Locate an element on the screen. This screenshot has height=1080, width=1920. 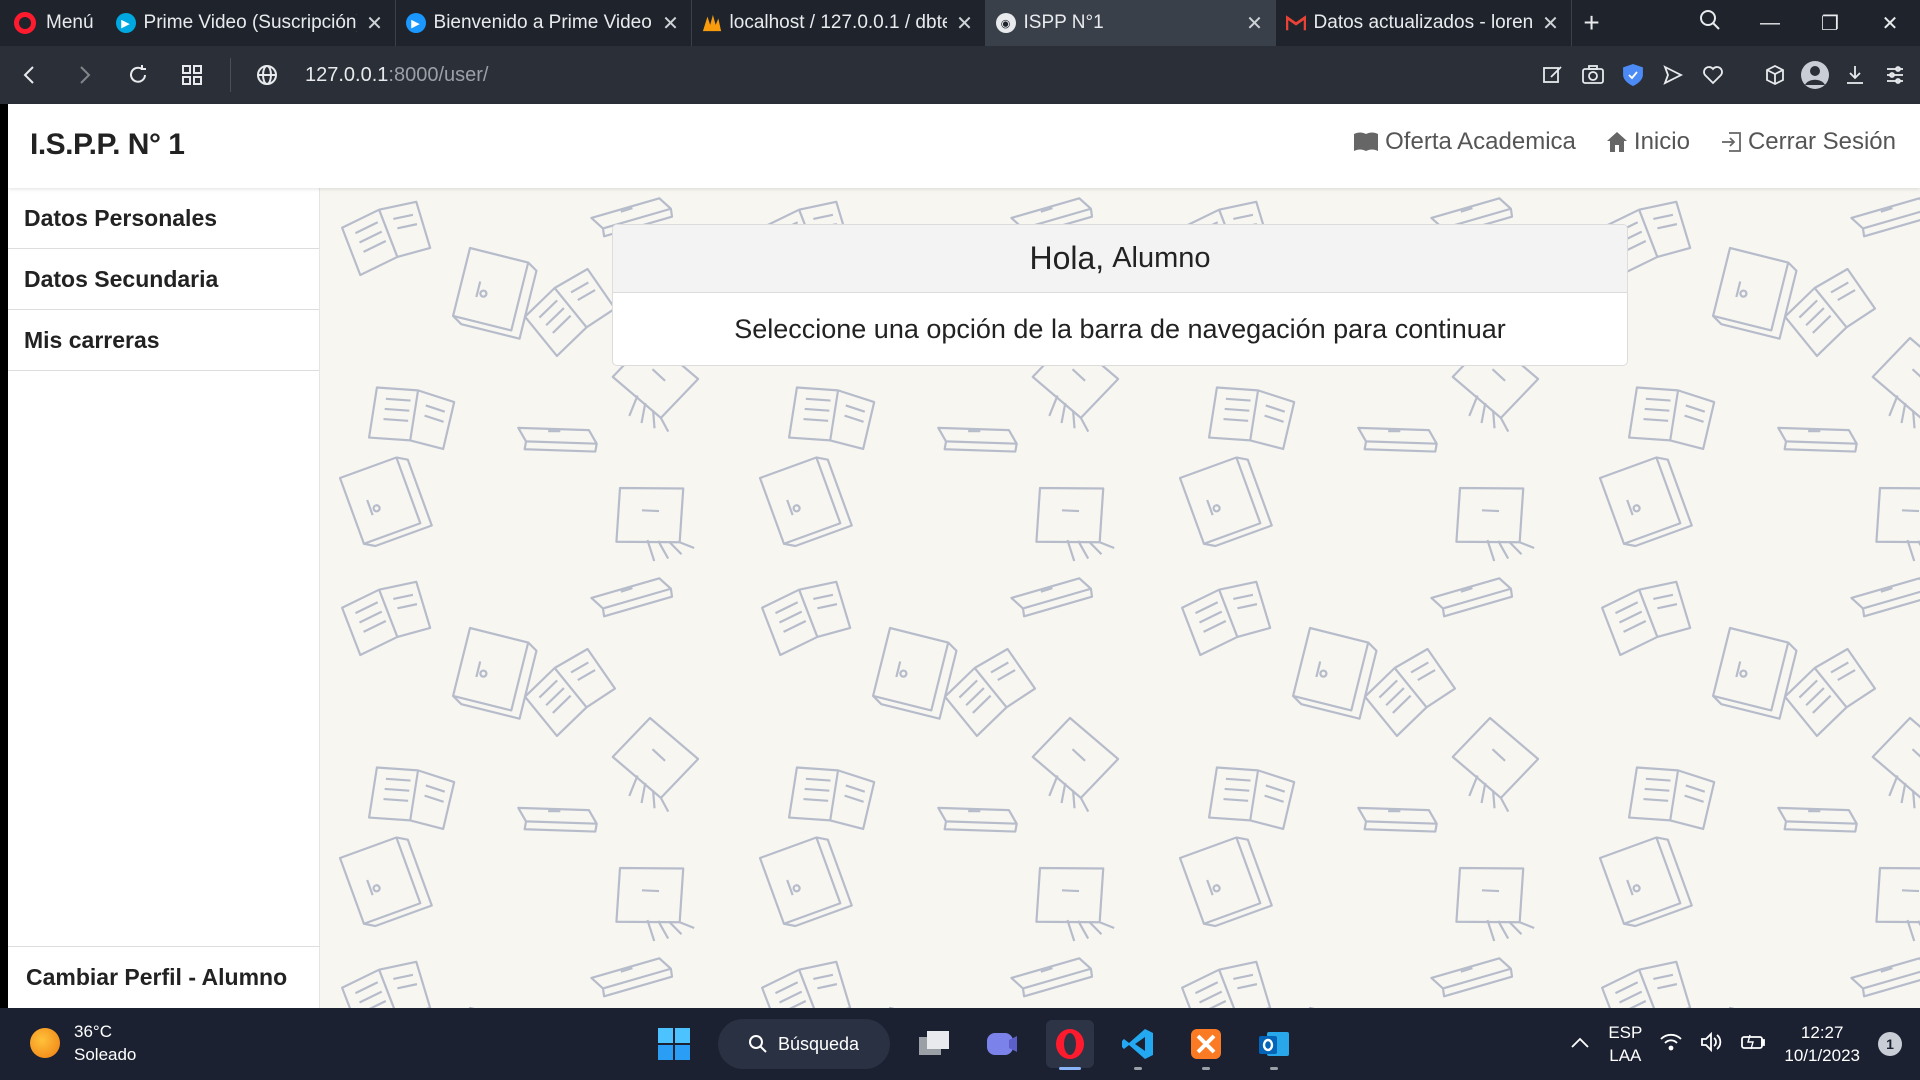
sun-icon is located at coordinates (45, 1043).